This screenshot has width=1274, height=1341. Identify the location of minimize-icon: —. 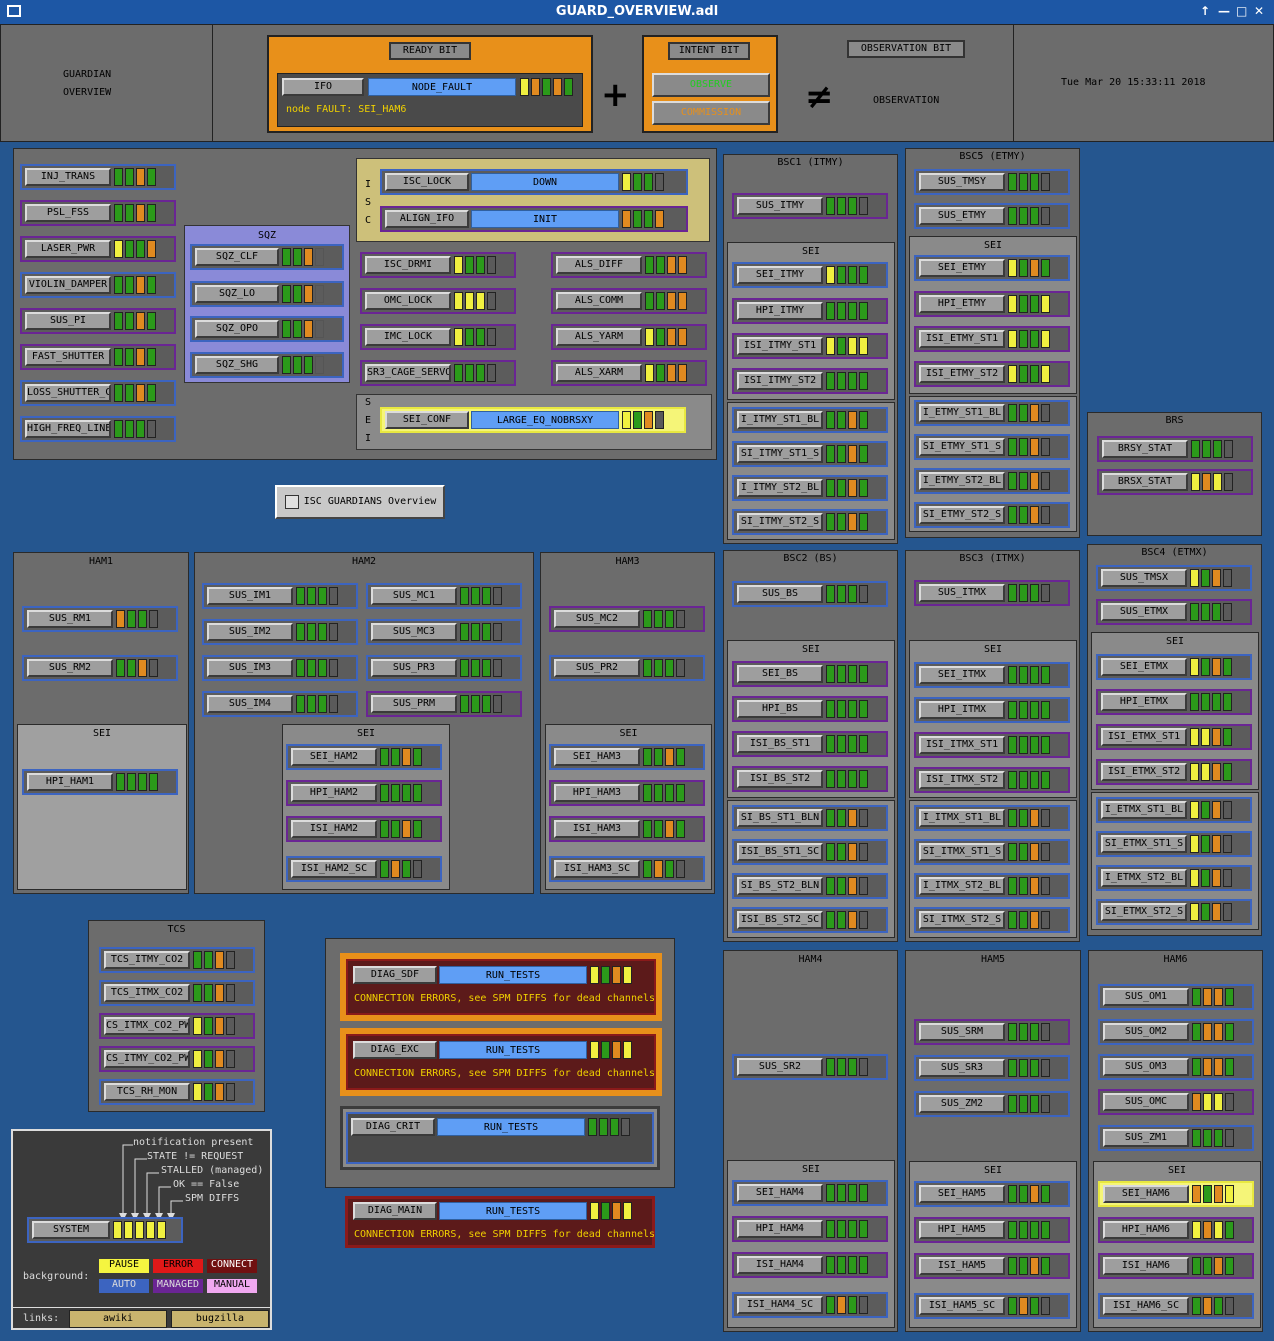
(1224, 11).